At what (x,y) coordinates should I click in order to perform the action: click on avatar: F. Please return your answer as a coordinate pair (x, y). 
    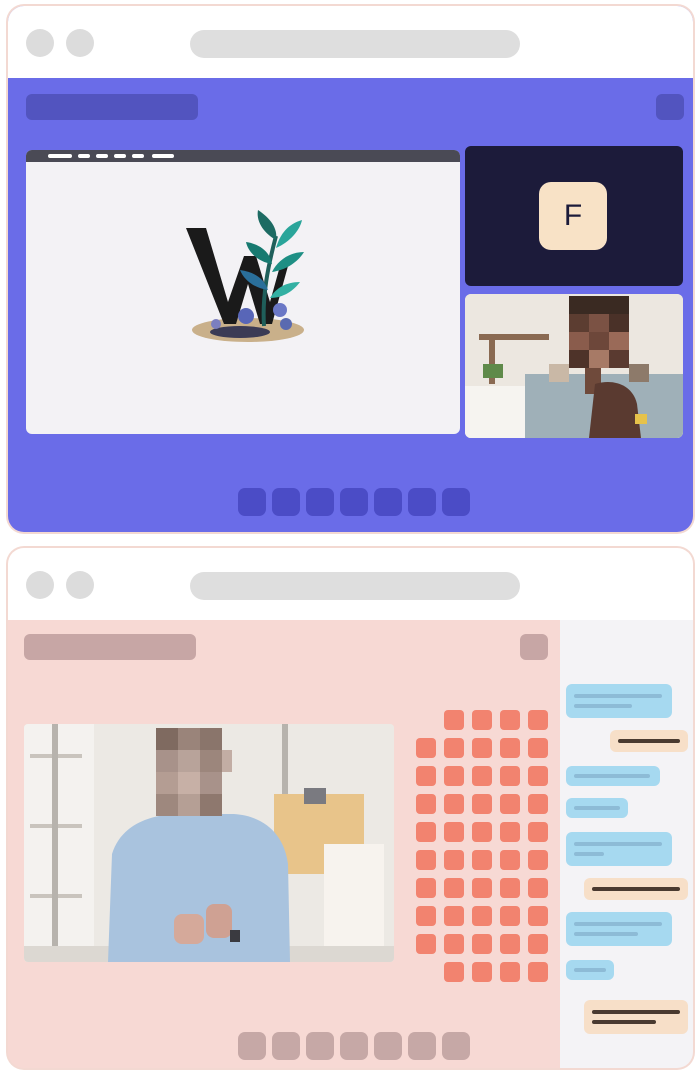
    Looking at the image, I should click on (573, 216).